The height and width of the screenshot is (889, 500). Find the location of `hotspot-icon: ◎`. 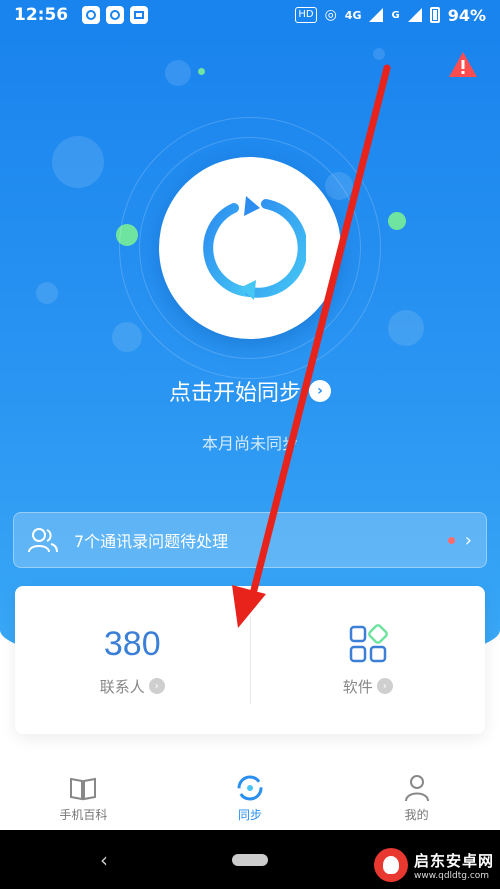

hotspot-icon: ◎ is located at coordinates (330, 15).